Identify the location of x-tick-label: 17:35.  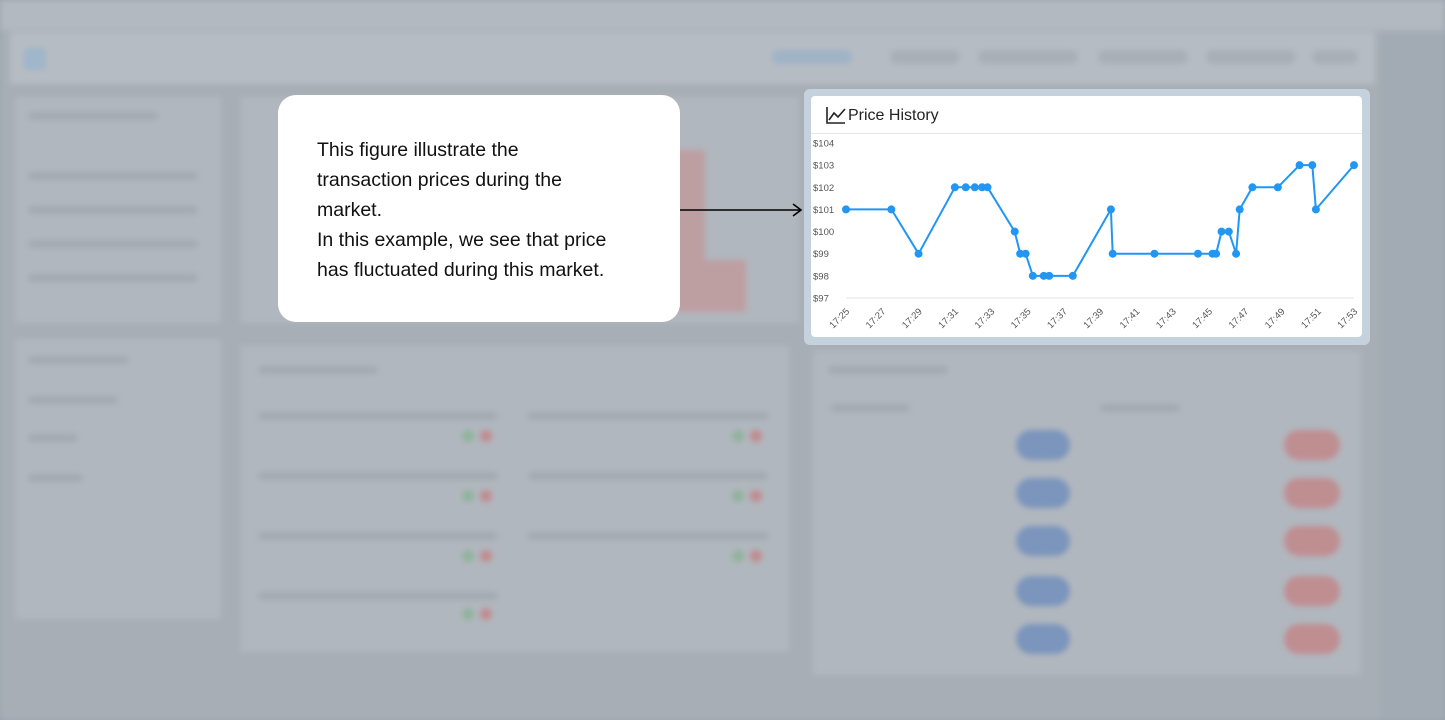
(1021, 318).